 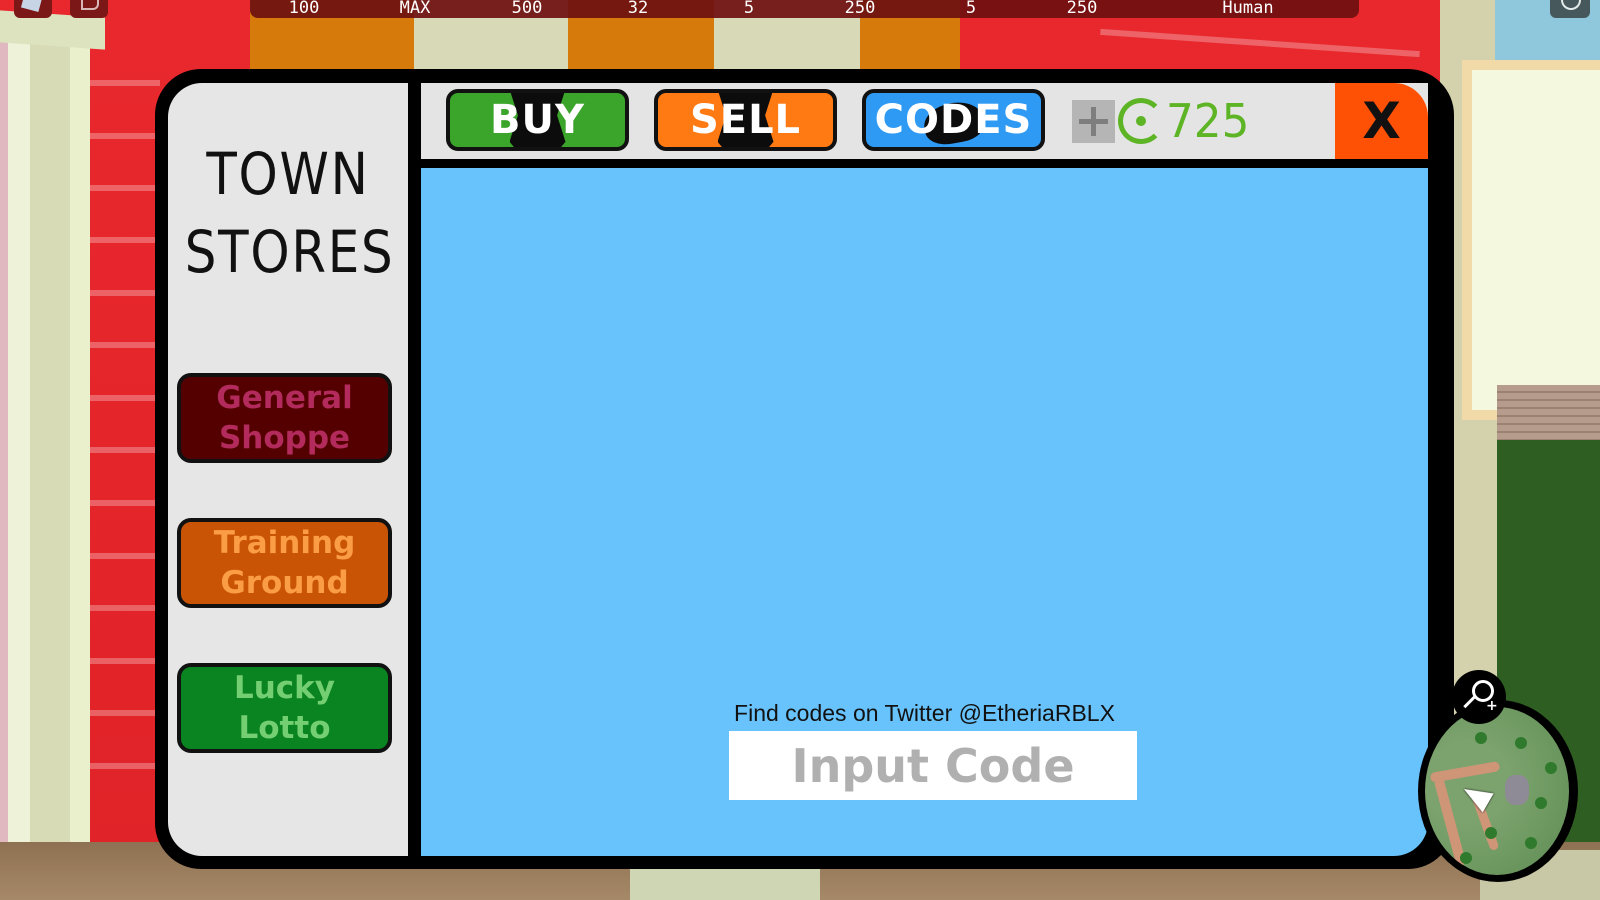 I want to click on plus-icon: +, so click(x=1492, y=706).